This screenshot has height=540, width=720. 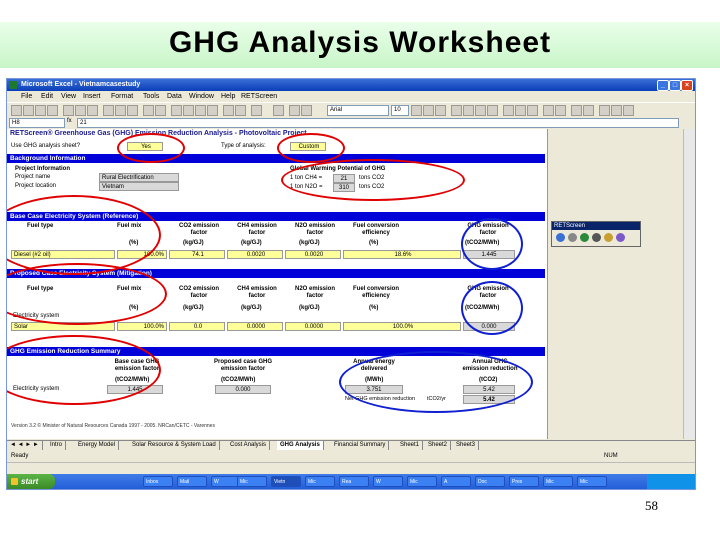 What do you see at coordinates (108, 110) in the screenshot?
I see `cut-icon` at bounding box center [108, 110].